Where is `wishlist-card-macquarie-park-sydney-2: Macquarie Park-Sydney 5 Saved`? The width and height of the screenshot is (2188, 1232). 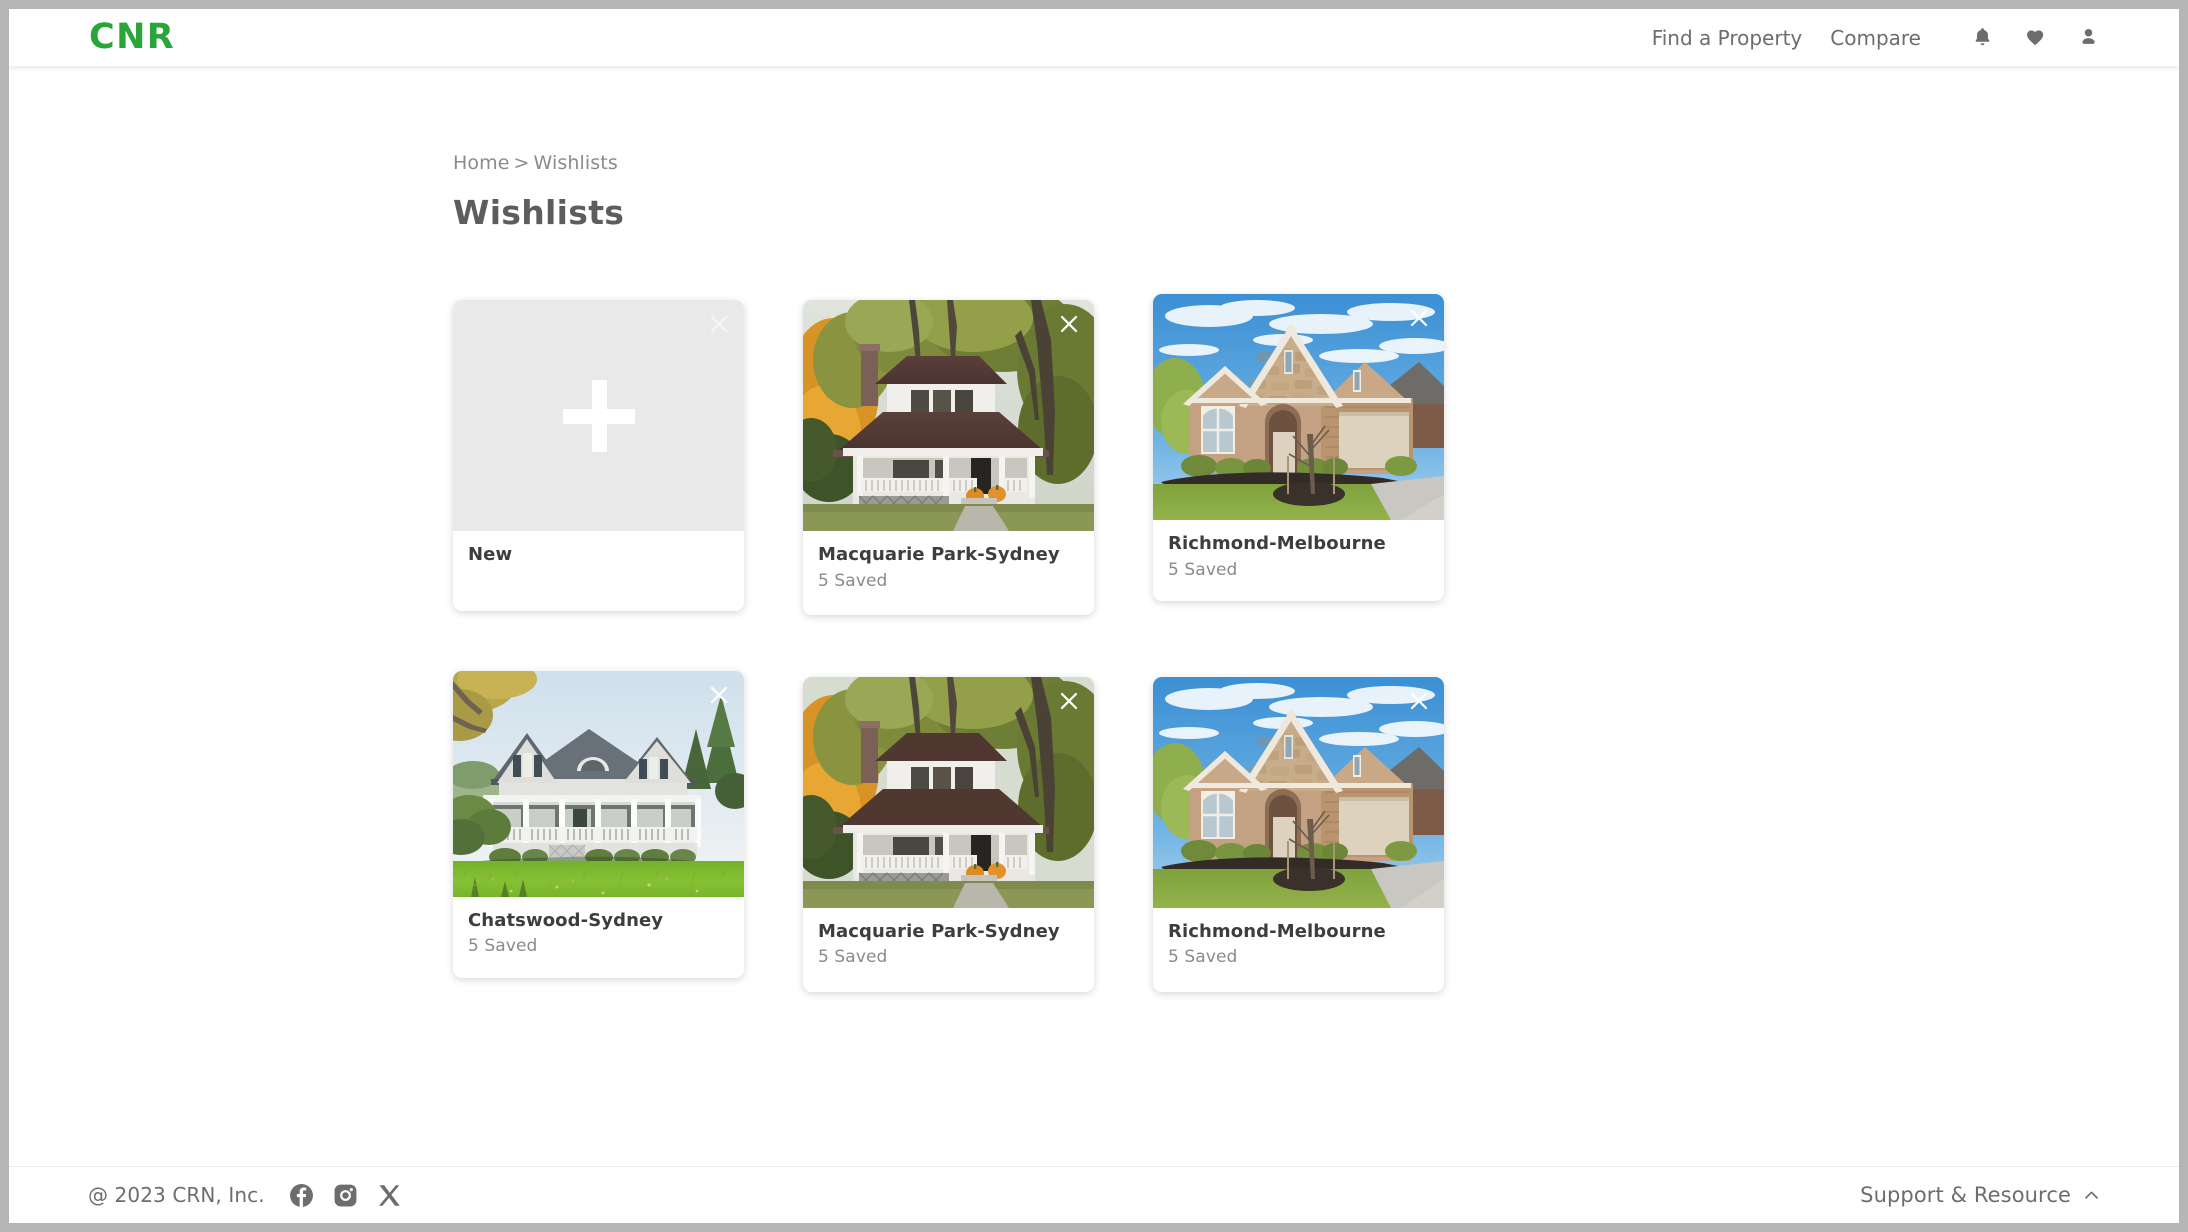
wishlist-card-macquarie-park-sydney-2: Macquarie Park-Sydney 5 Saved is located at coordinates (948, 834).